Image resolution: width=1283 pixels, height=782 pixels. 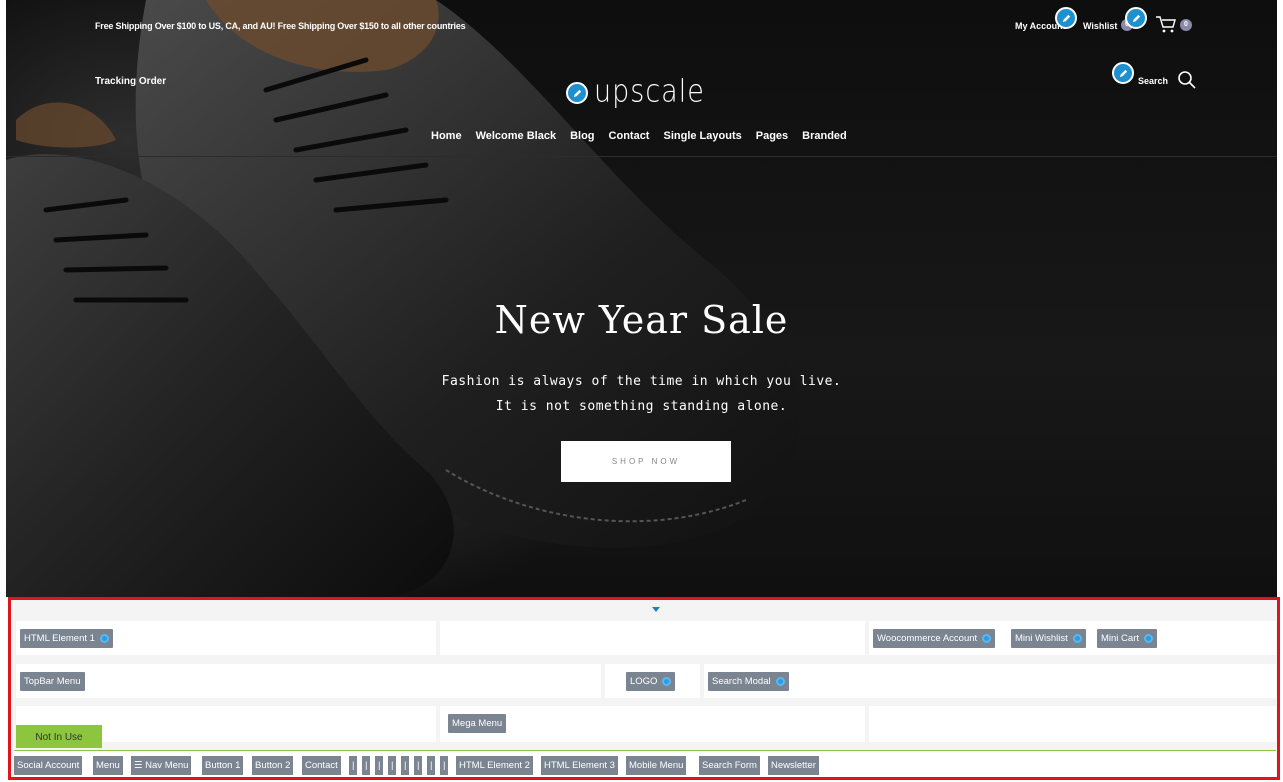 I want to click on search-label: Search, so click(x=1153, y=81).